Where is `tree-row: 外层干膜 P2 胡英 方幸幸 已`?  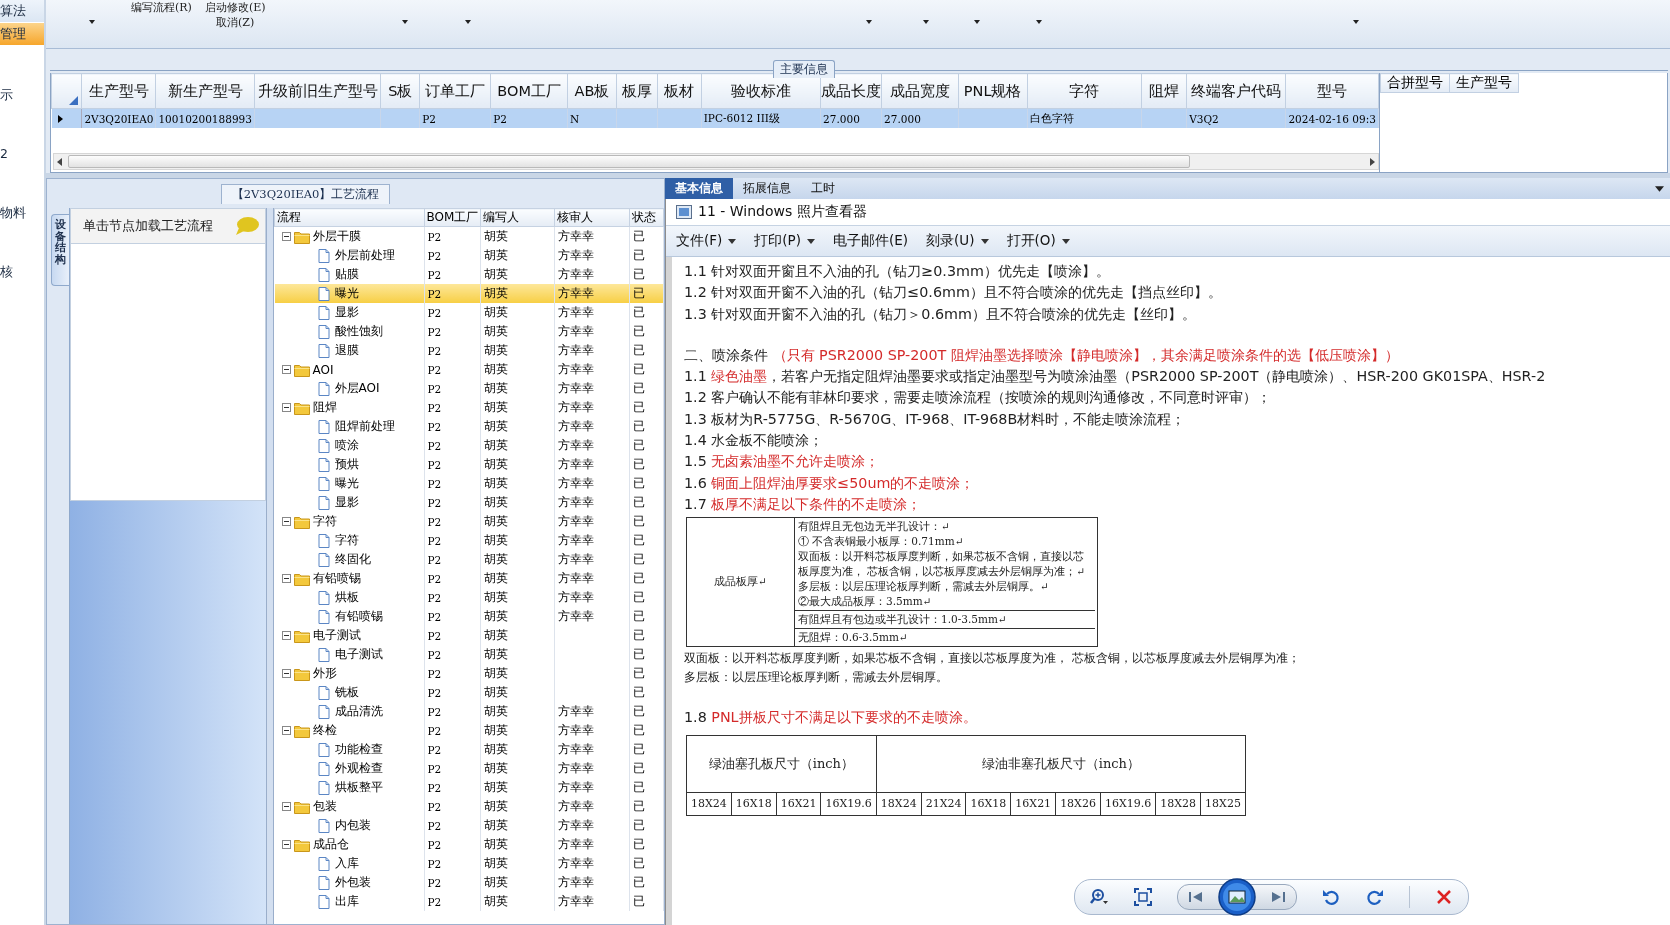
tree-row: 外层干膜 P2 胡英 方幸幸 已 is located at coordinates (469, 236).